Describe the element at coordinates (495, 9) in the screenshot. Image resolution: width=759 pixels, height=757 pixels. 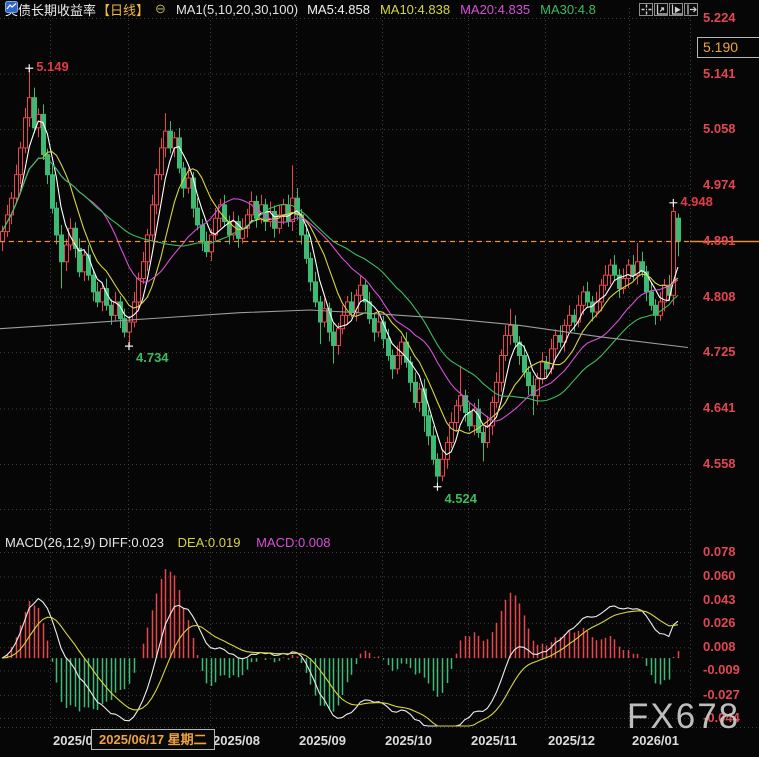
I see `ma20-value: MA20:4.835` at that location.